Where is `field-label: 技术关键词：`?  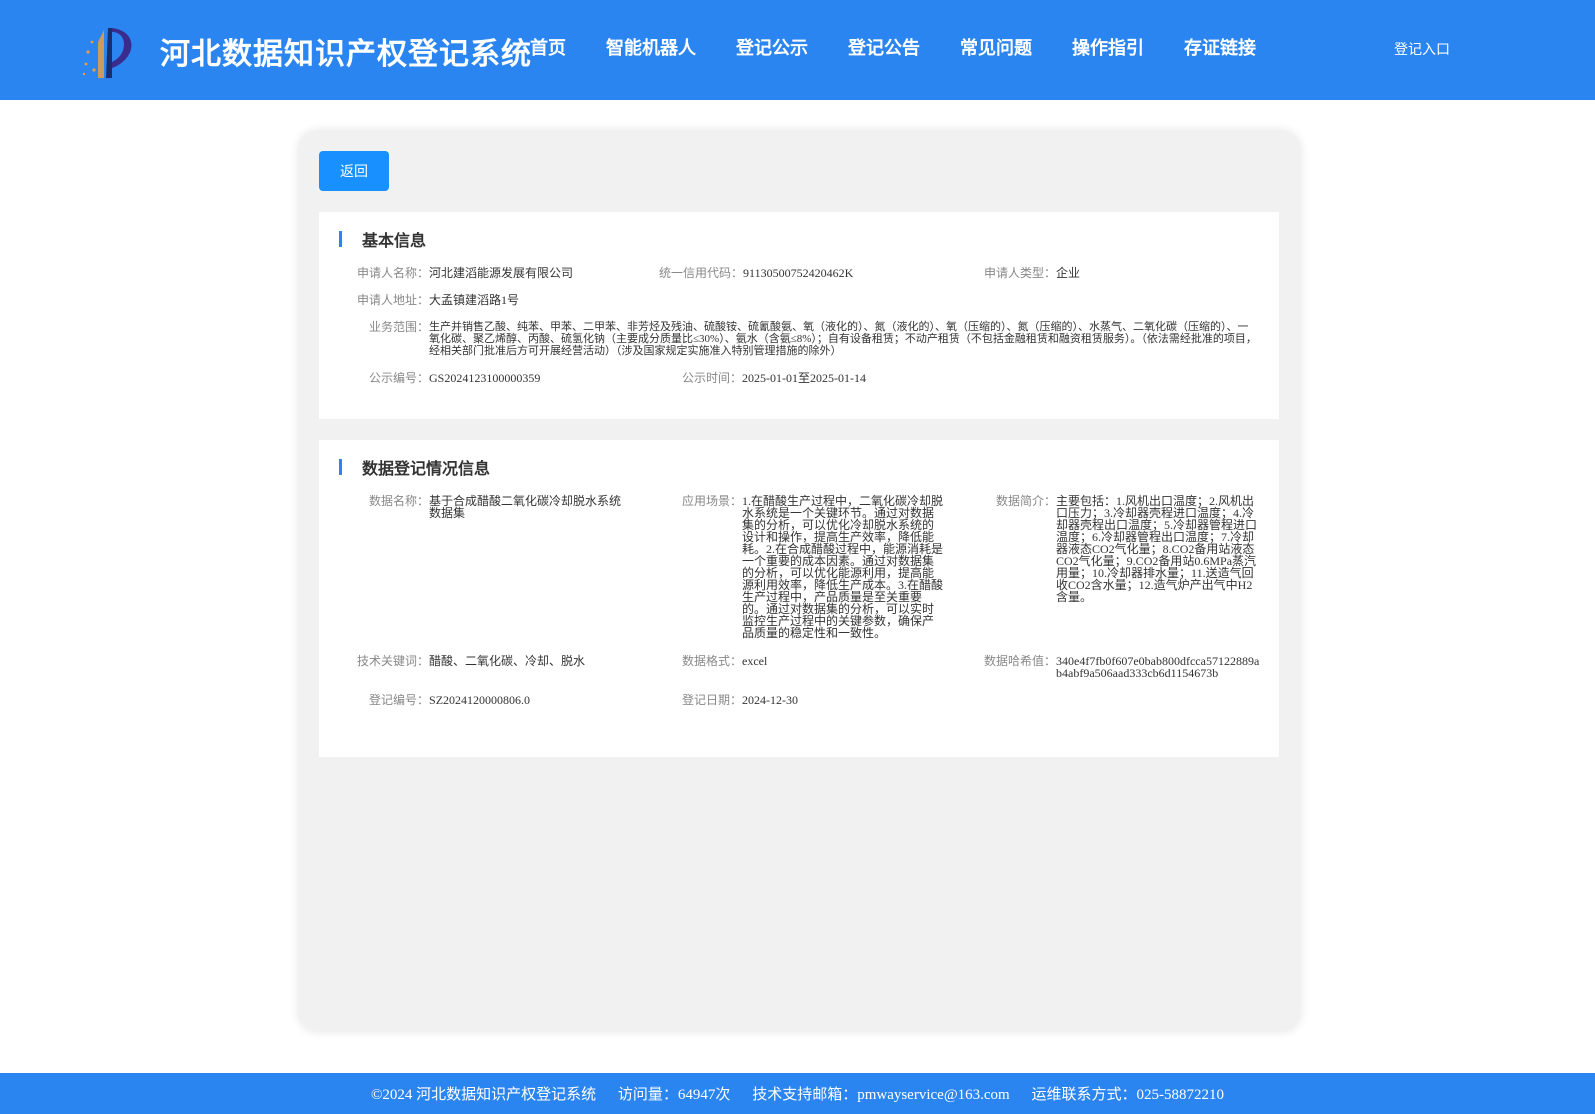
field-label: 技术关键词： is located at coordinates (393, 661).